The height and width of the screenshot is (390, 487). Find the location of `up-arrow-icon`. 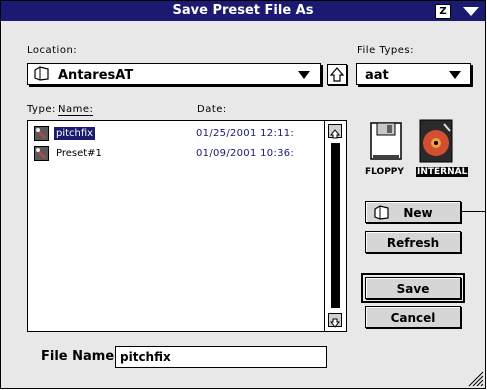

up-arrow-icon is located at coordinates (337, 74).